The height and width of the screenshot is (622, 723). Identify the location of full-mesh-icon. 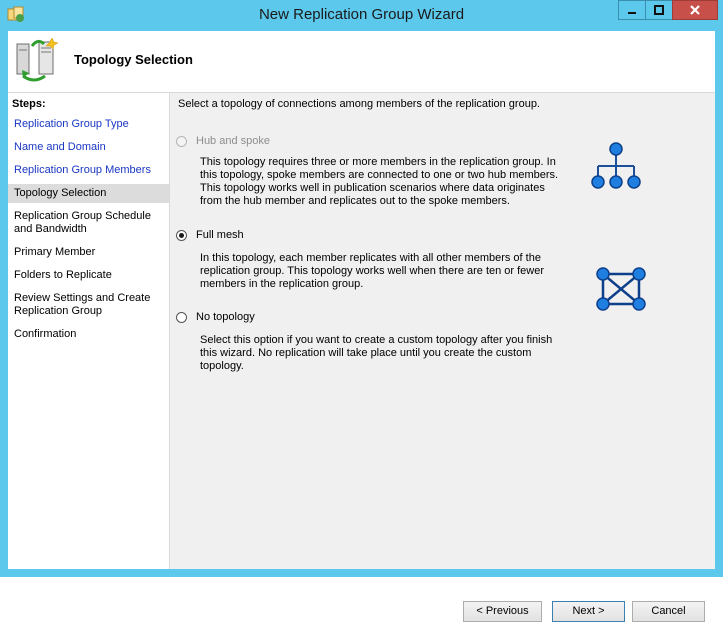
(621, 289).